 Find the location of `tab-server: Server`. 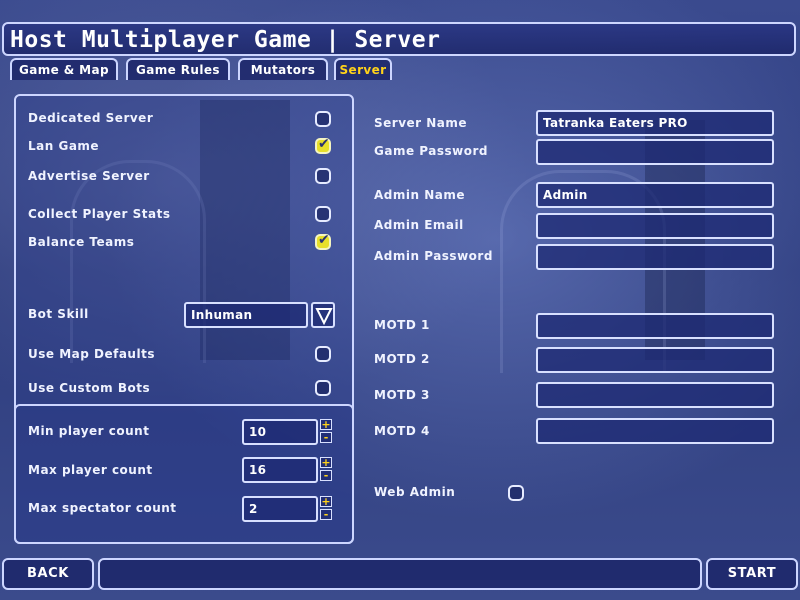

tab-server: Server is located at coordinates (363, 69).